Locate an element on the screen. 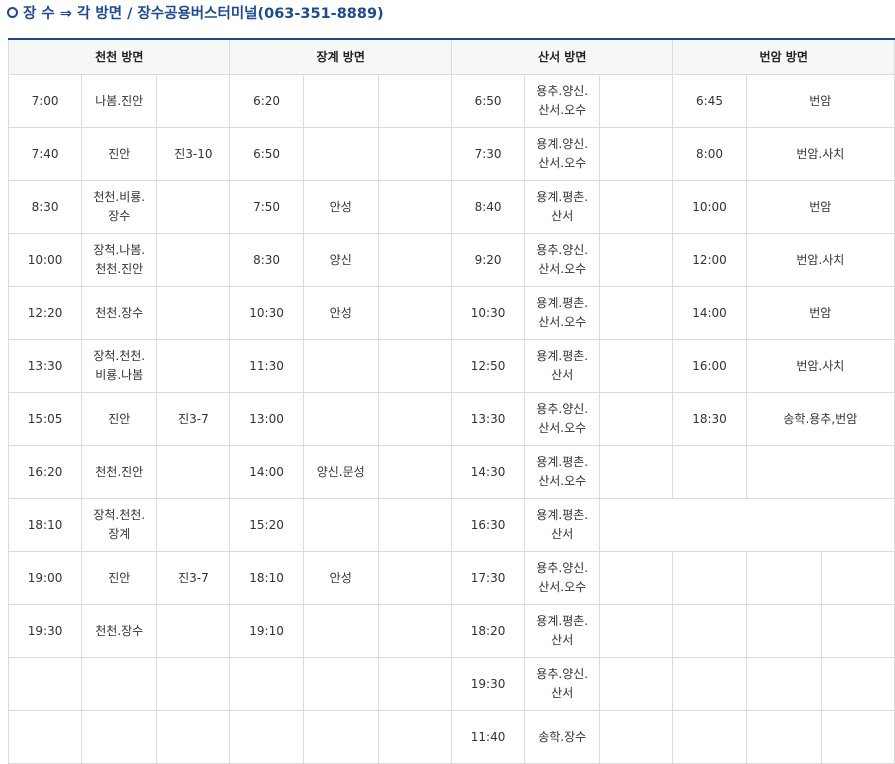 The height and width of the screenshot is (764, 895). table-cell: 용계.평촌. 산서.오수 is located at coordinates (562, 472).